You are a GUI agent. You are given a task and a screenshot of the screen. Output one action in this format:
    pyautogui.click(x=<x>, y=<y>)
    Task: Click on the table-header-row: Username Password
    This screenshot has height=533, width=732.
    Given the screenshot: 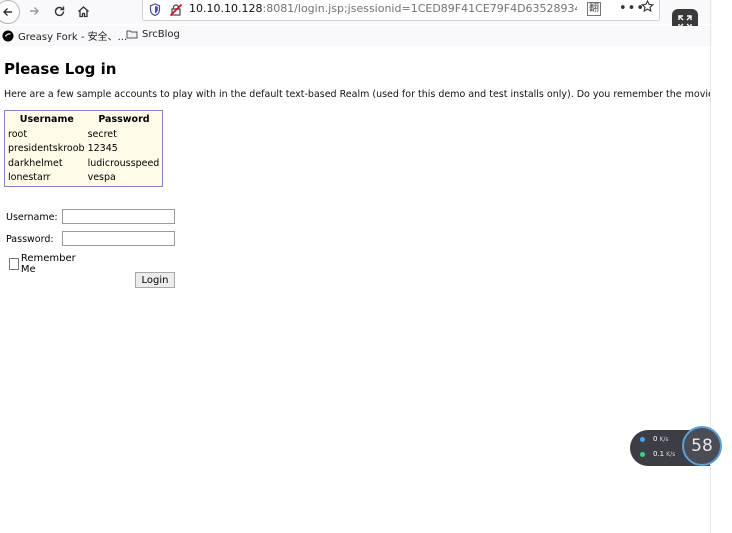 What is the action you would take?
    pyautogui.click(x=84, y=119)
    